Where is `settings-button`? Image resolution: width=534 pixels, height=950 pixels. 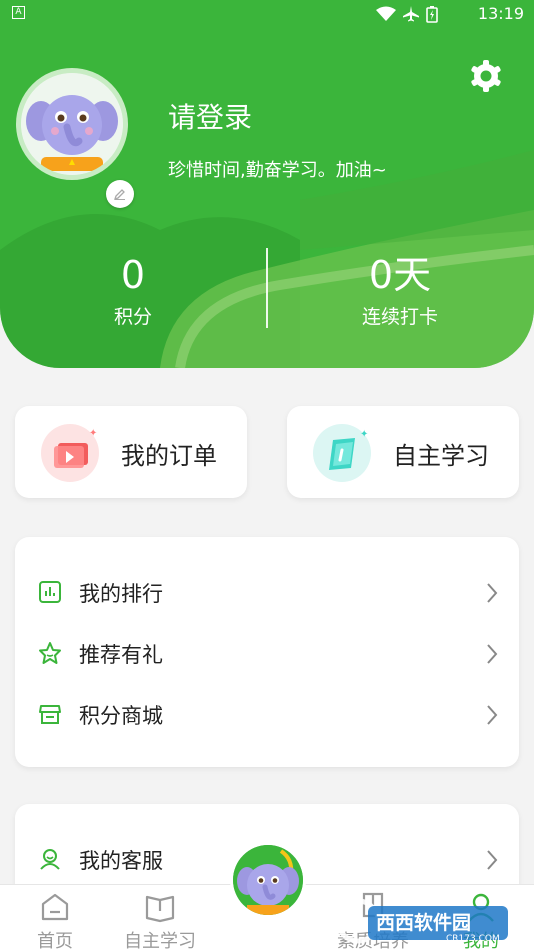 settings-button is located at coordinates (486, 76).